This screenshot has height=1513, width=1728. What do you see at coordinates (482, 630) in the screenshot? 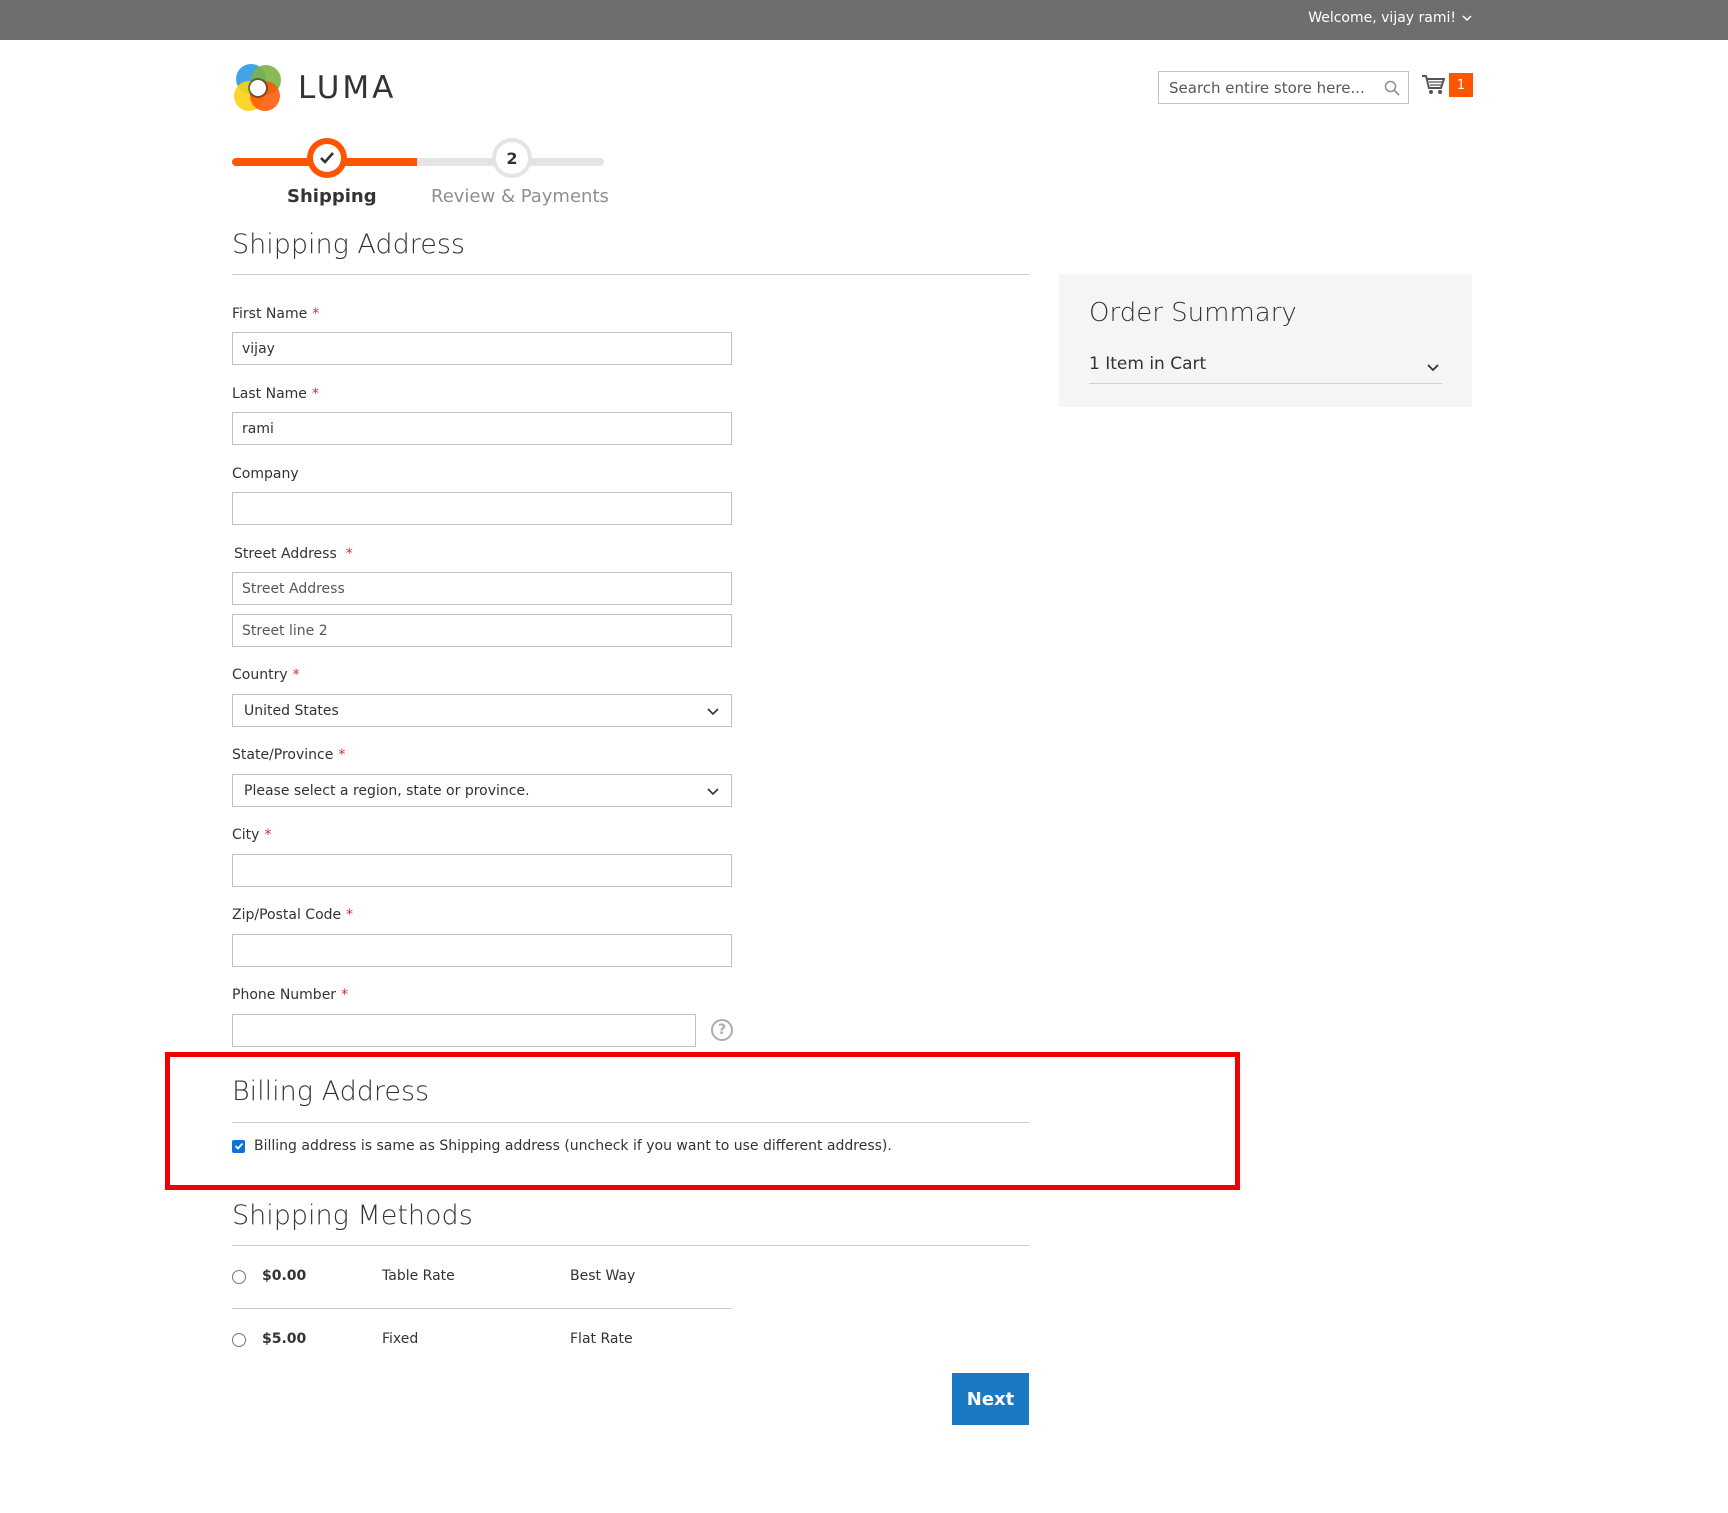
I see `street-line2-input` at bounding box center [482, 630].